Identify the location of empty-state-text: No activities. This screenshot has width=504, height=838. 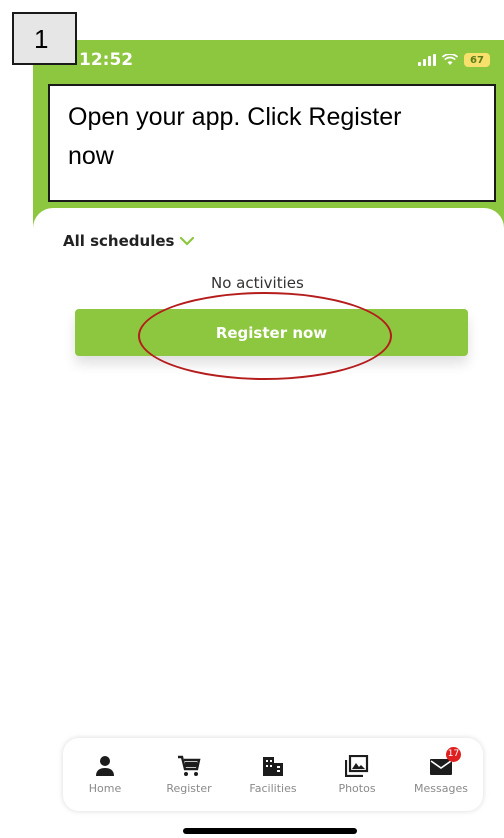
(257, 283).